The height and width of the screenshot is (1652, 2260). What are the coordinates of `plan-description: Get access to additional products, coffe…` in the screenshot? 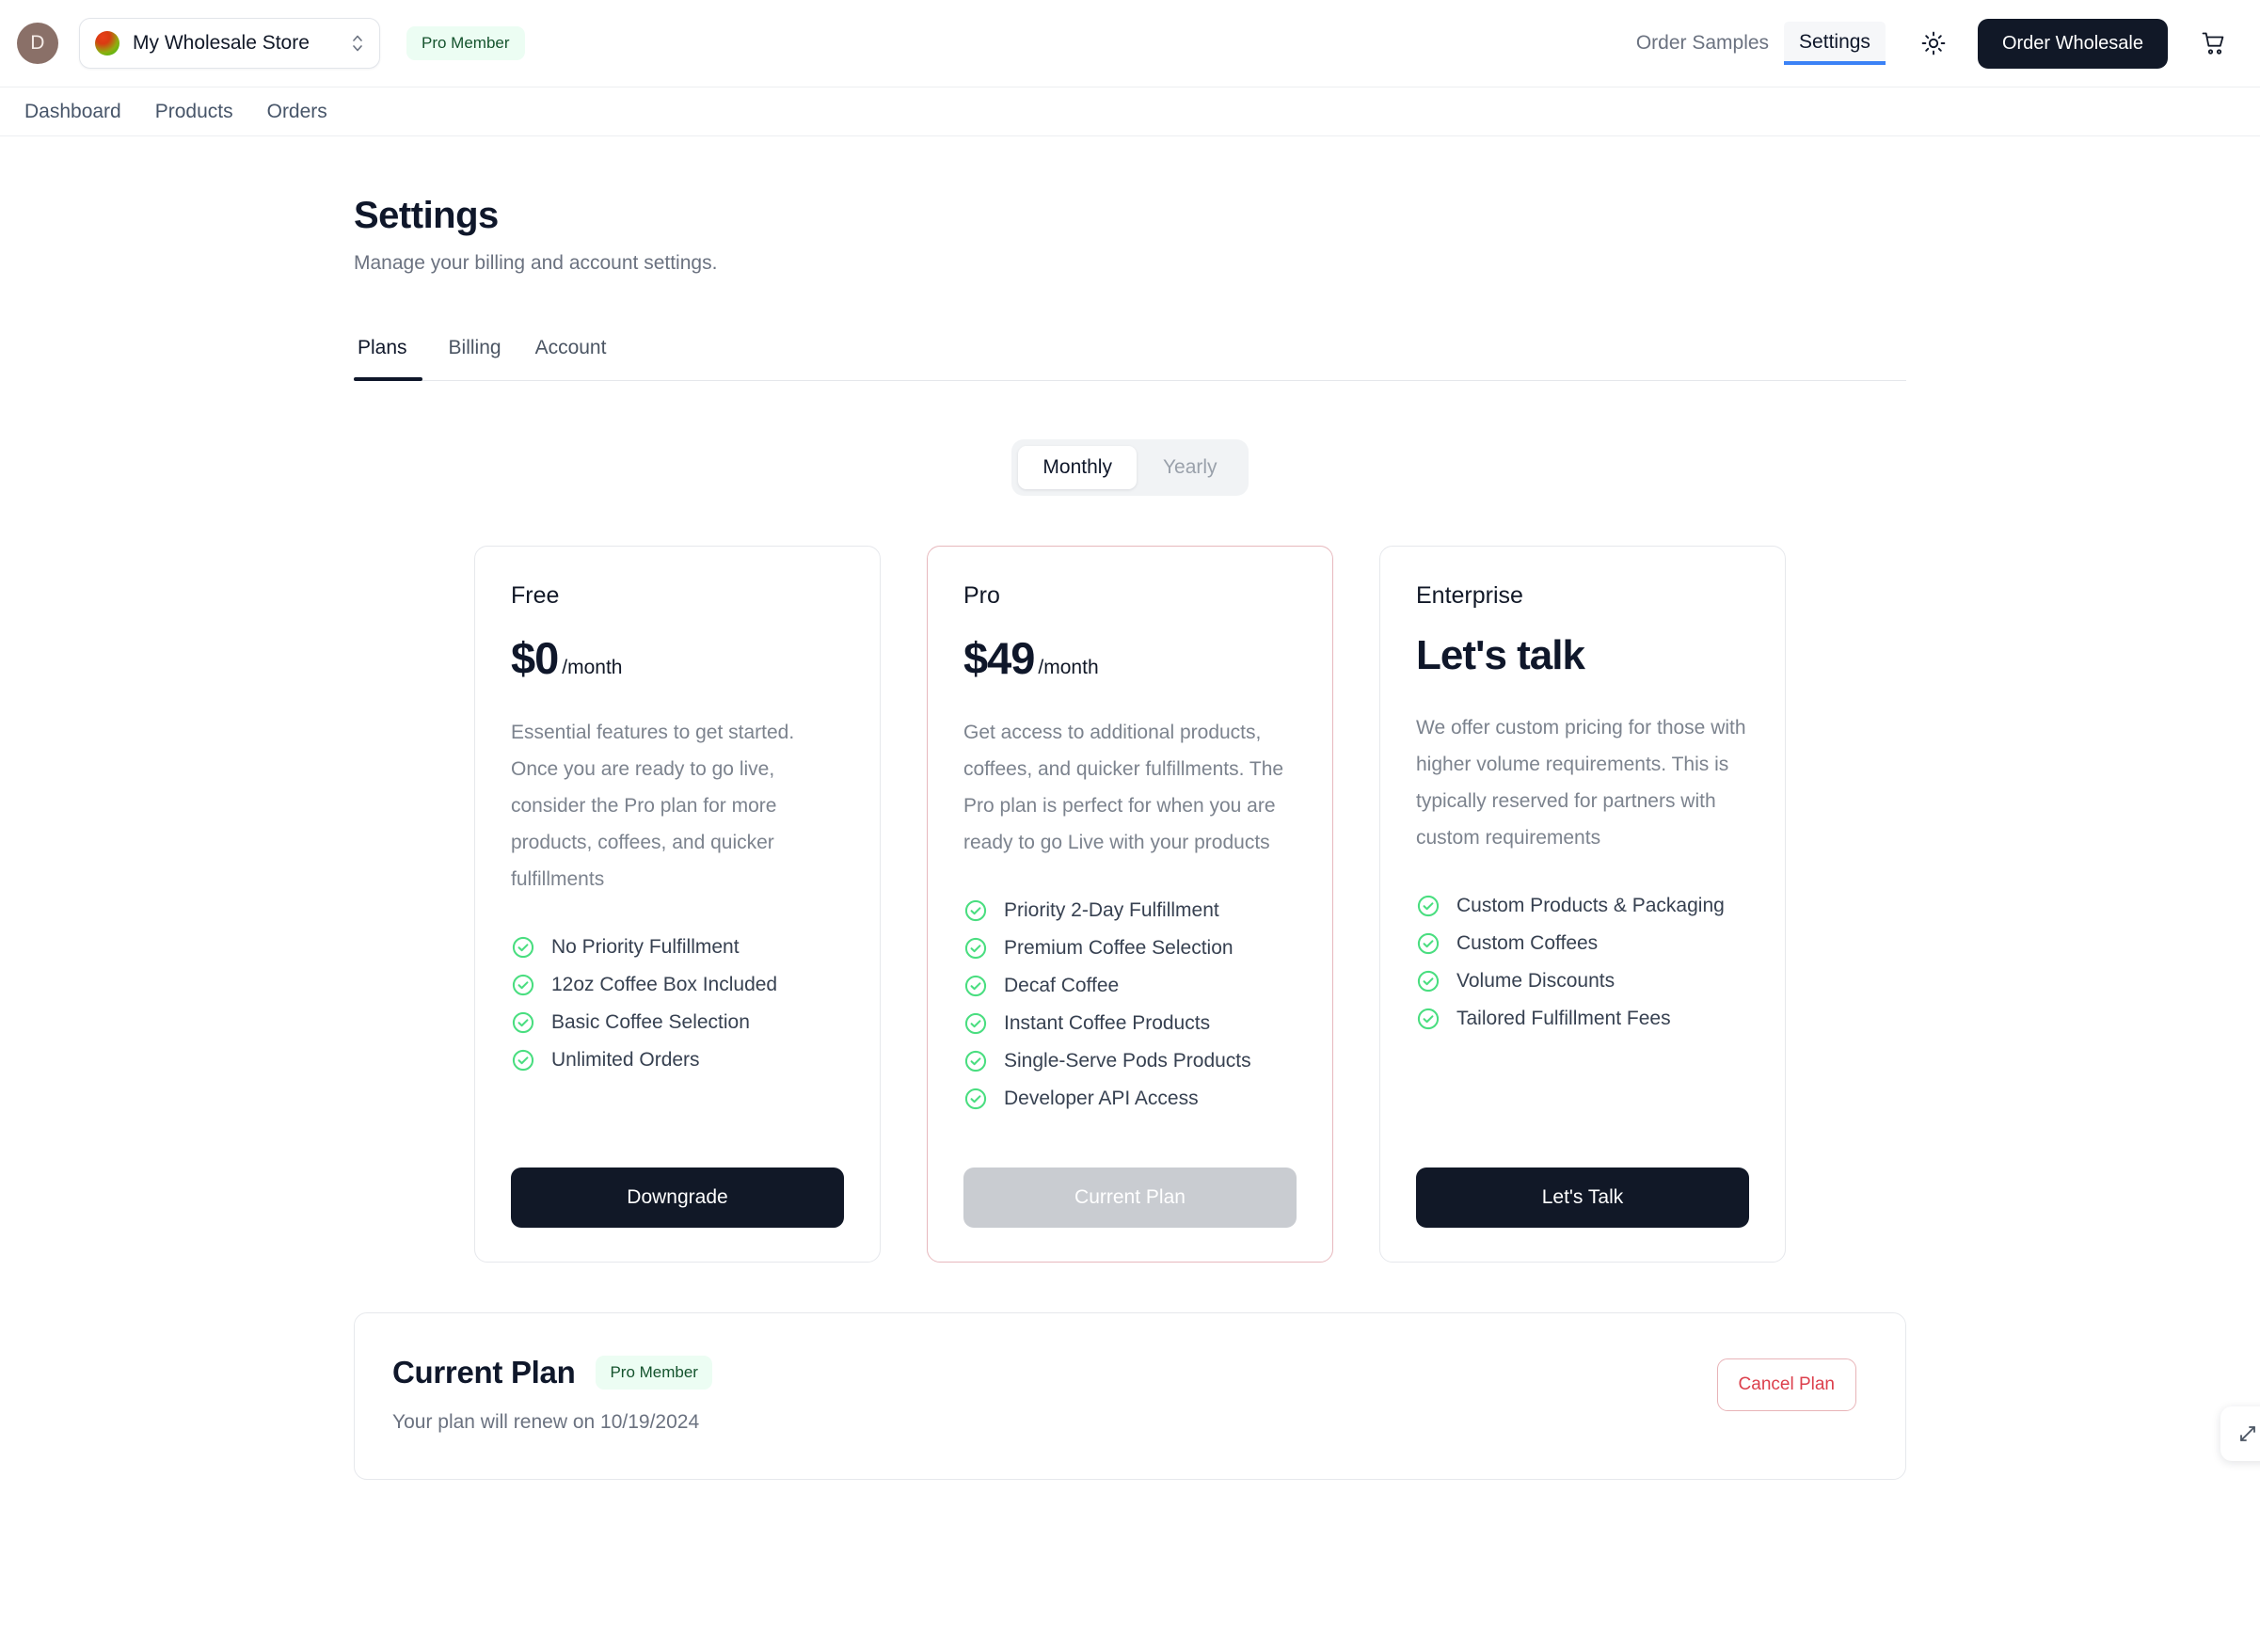 It's located at (1123, 788).